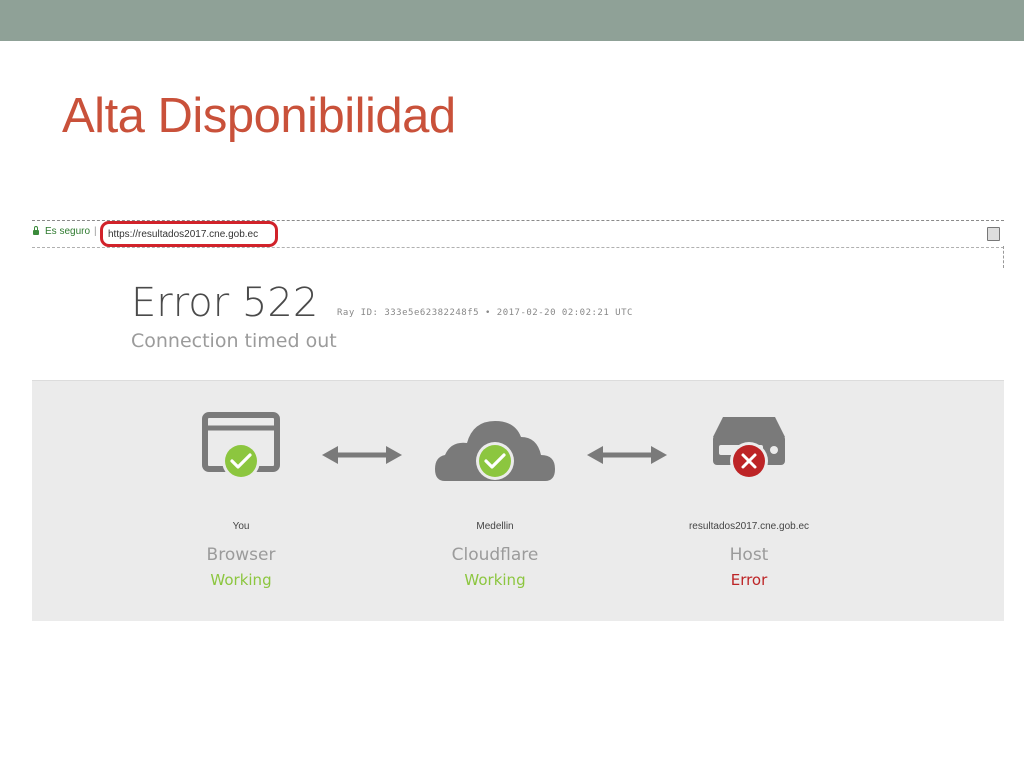 The image size is (1024, 768). What do you see at coordinates (67, 231) in the screenshot?
I see `secure-label: Es seguro` at bounding box center [67, 231].